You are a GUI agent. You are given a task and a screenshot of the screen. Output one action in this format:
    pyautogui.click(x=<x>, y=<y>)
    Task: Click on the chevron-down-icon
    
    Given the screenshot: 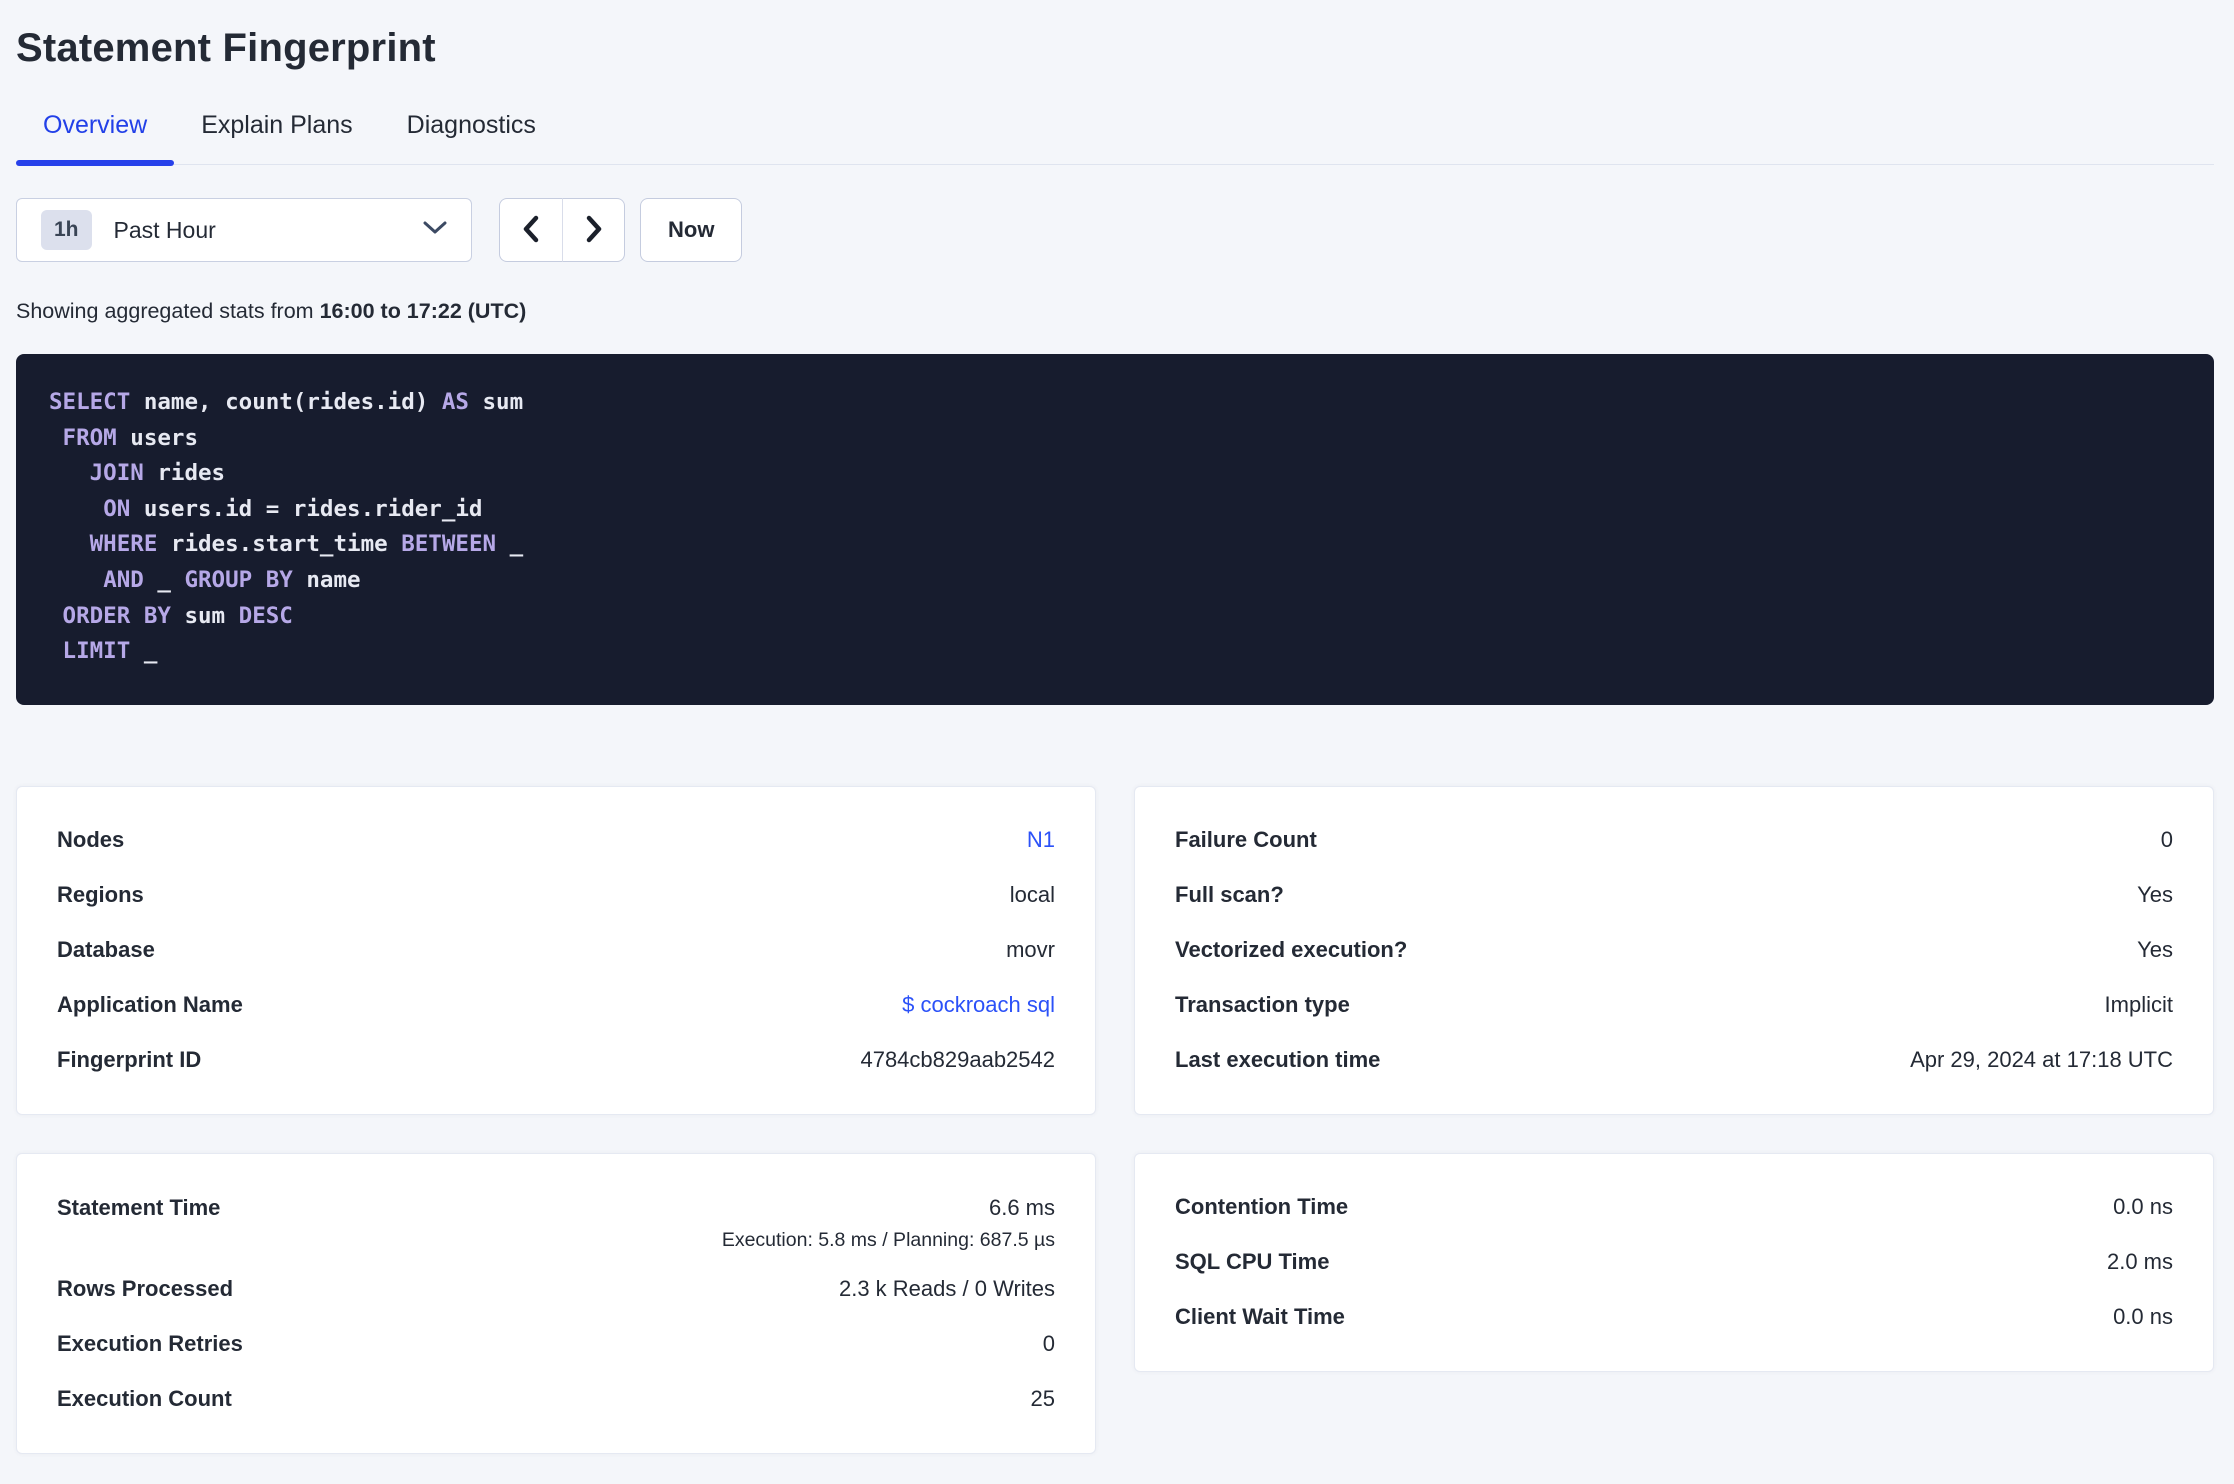 What is the action you would take?
    pyautogui.click(x=435, y=230)
    